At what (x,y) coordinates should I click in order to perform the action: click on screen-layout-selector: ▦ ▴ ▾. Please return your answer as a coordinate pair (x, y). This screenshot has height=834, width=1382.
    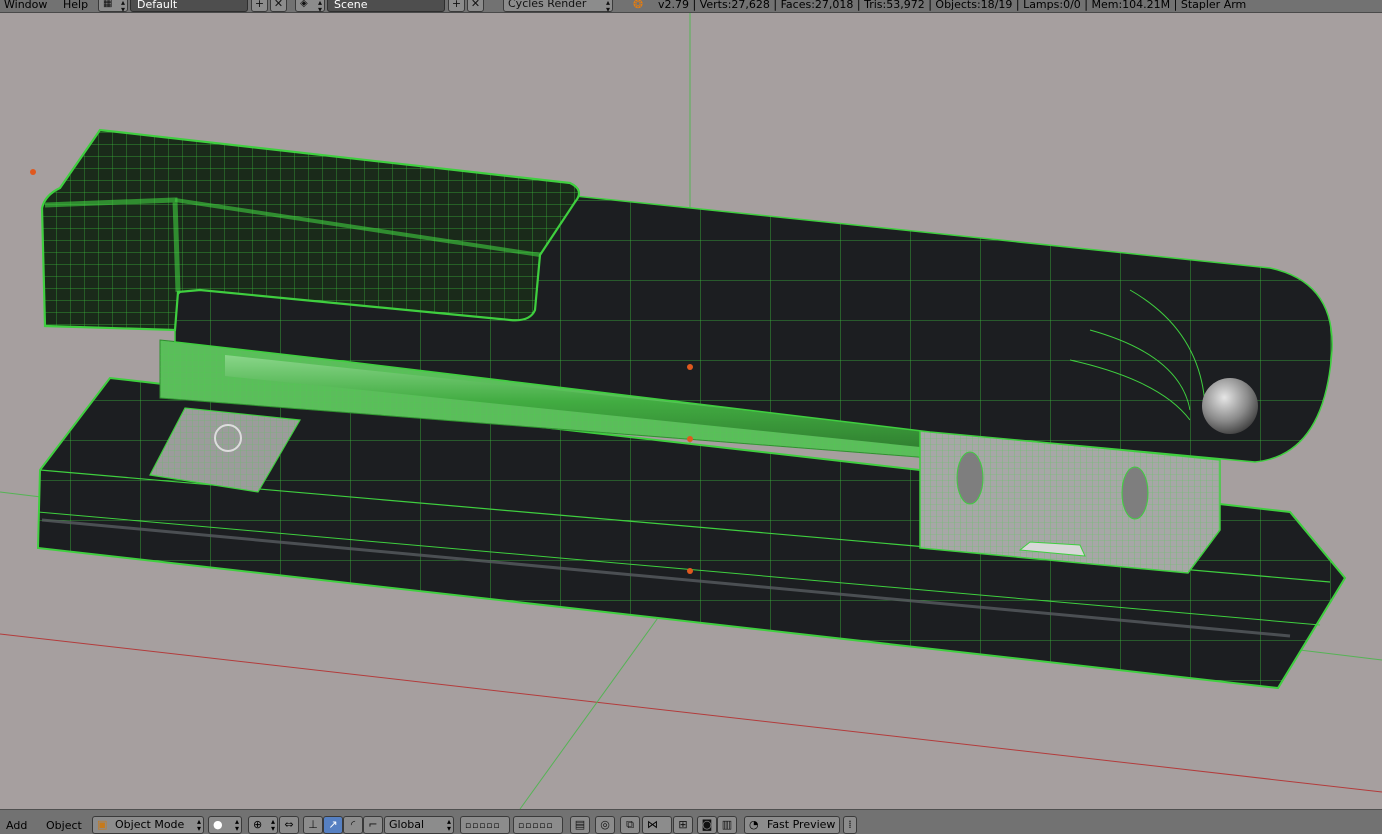
    Looking at the image, I should click on (113, 6).